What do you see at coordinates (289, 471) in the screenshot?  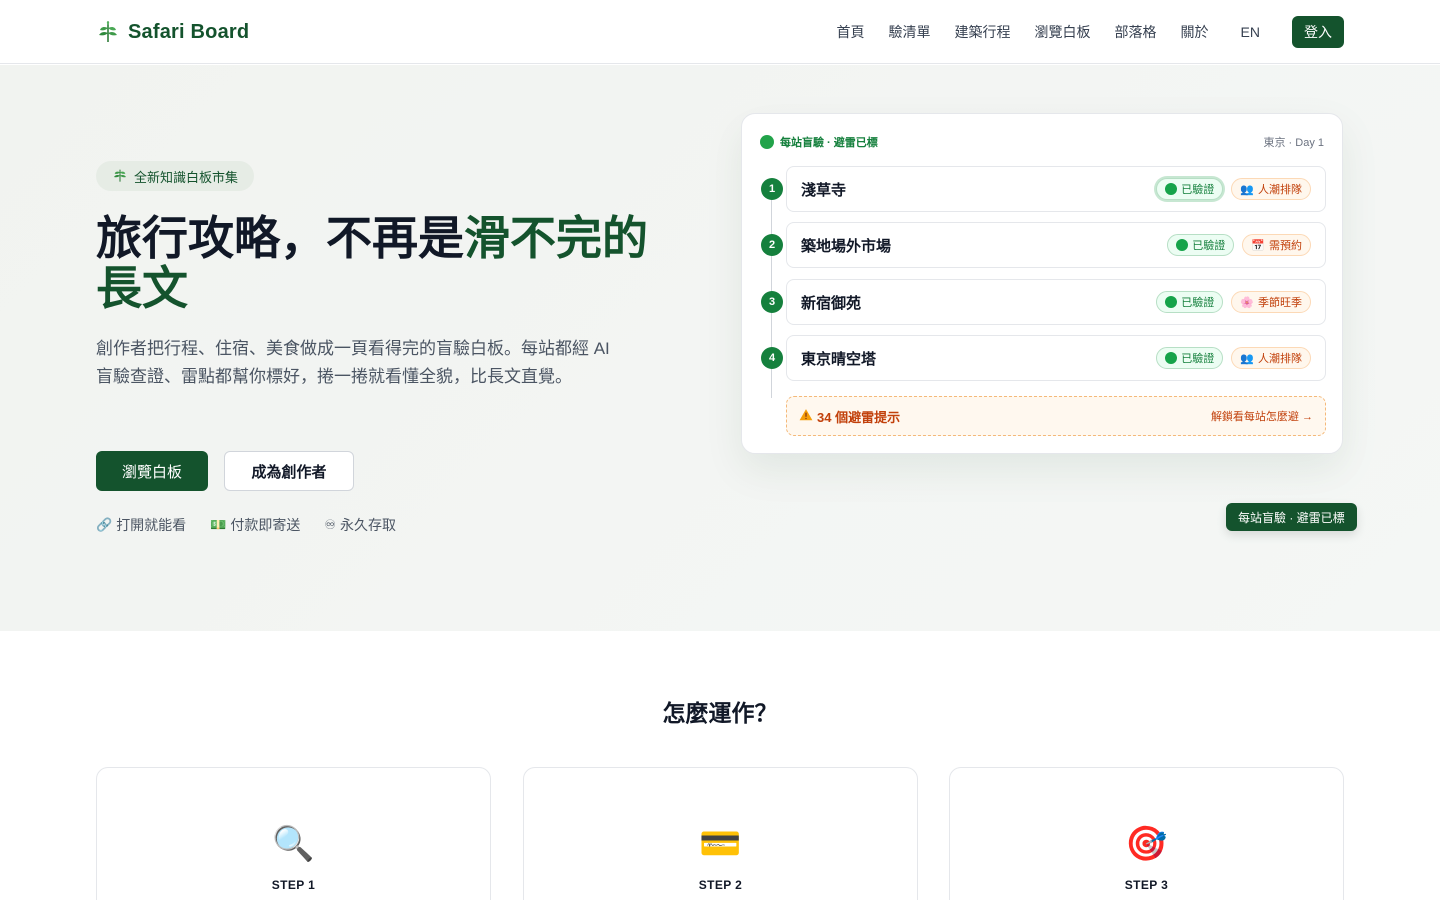 I see `become-creator-button: 成為創作者` at bounding box center [289, 471].